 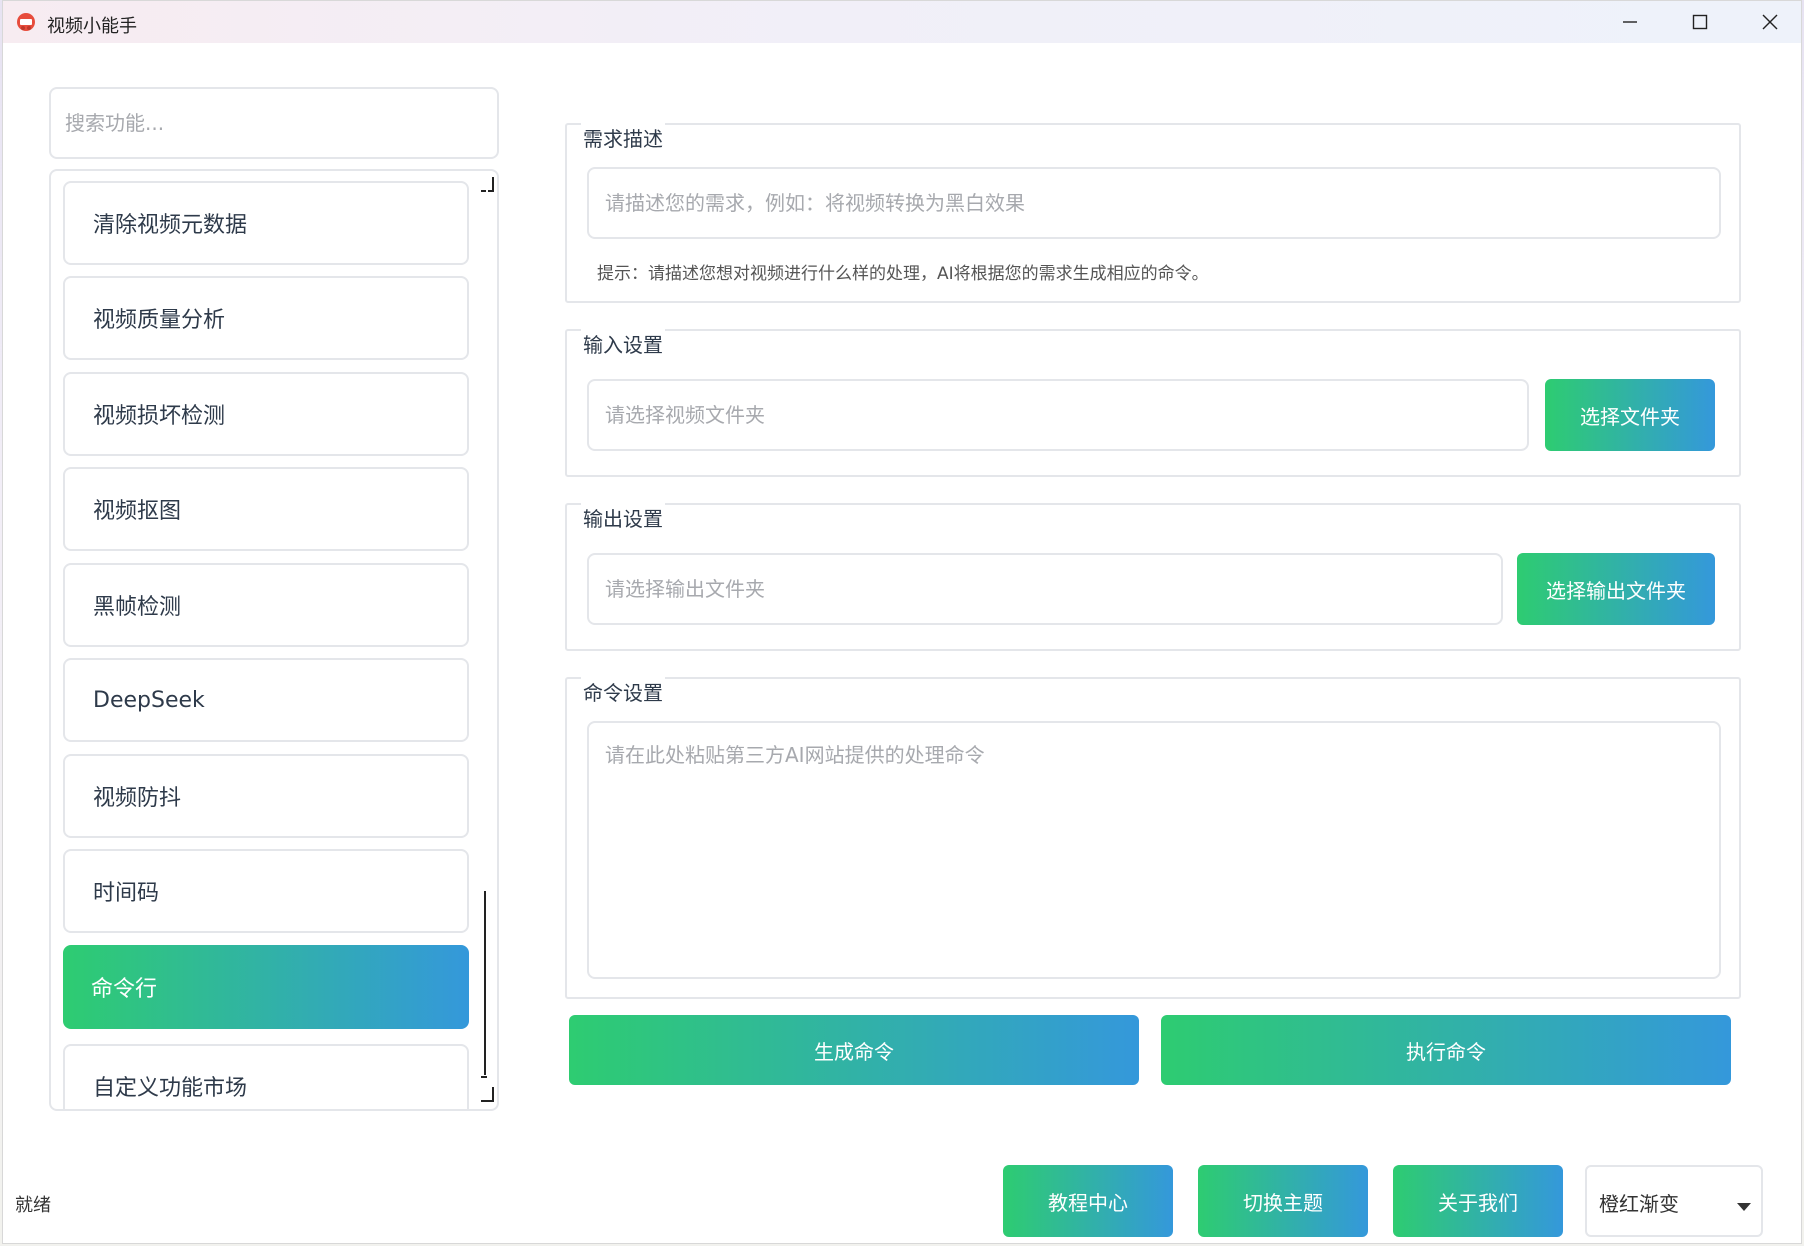 What do you see at coordinates (266, 223) in the screenshot?
I see `sidebar-item-clear-metadata: 清除视频元数据` at bounding box center [266, 223].